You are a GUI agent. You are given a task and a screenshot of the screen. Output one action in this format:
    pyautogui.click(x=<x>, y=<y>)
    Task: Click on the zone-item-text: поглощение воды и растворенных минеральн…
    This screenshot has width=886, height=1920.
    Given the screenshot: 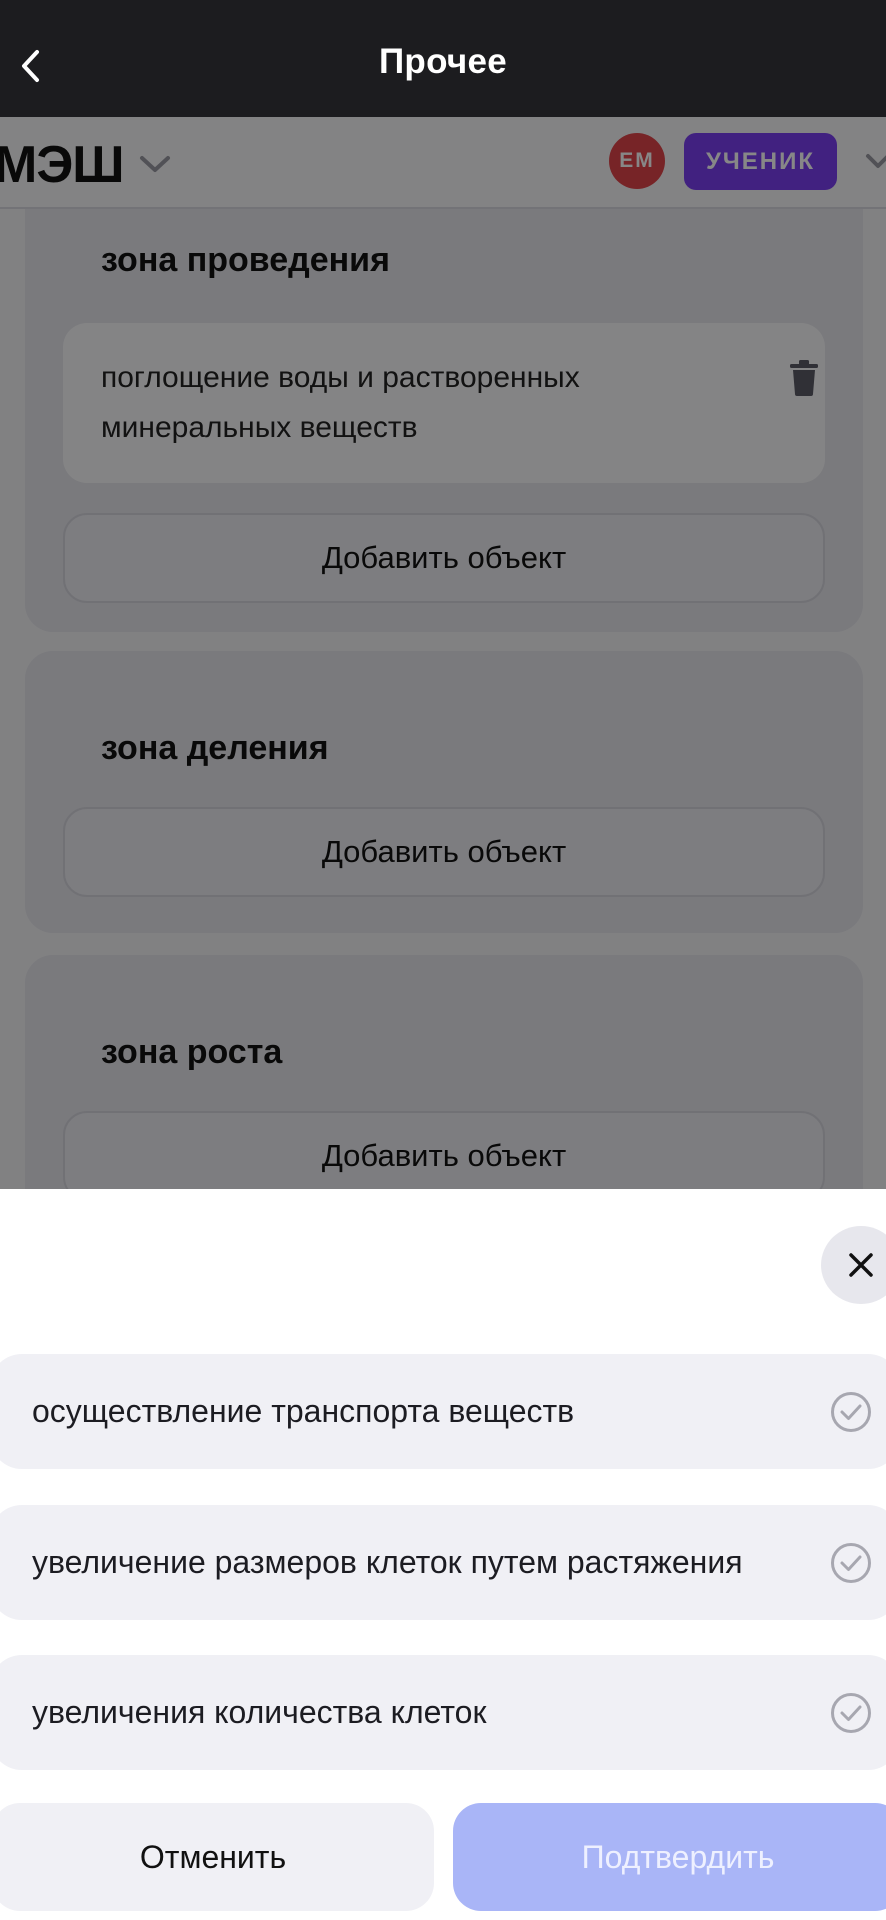 What is the action you would take?
    pyautogui.click(x=340, y=402)
    